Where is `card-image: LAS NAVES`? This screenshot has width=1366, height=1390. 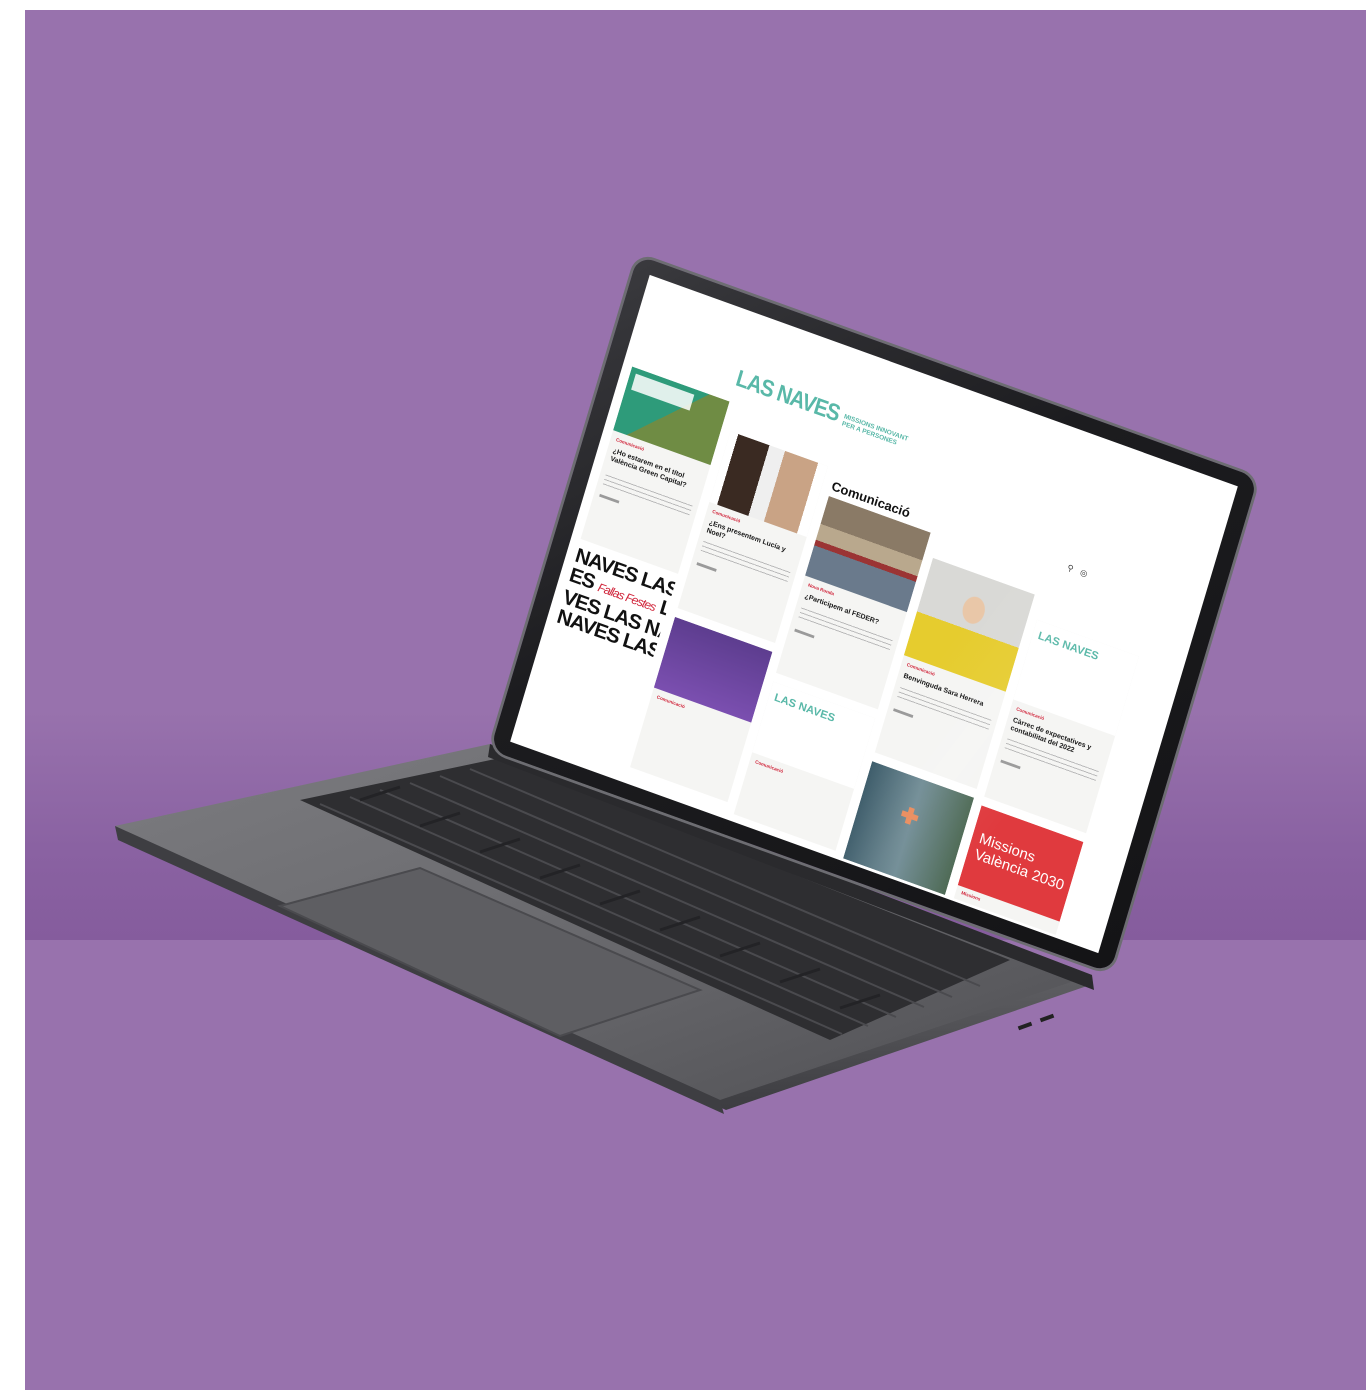
card-image: LAS NAVES is located at coordinates (1076, 677).